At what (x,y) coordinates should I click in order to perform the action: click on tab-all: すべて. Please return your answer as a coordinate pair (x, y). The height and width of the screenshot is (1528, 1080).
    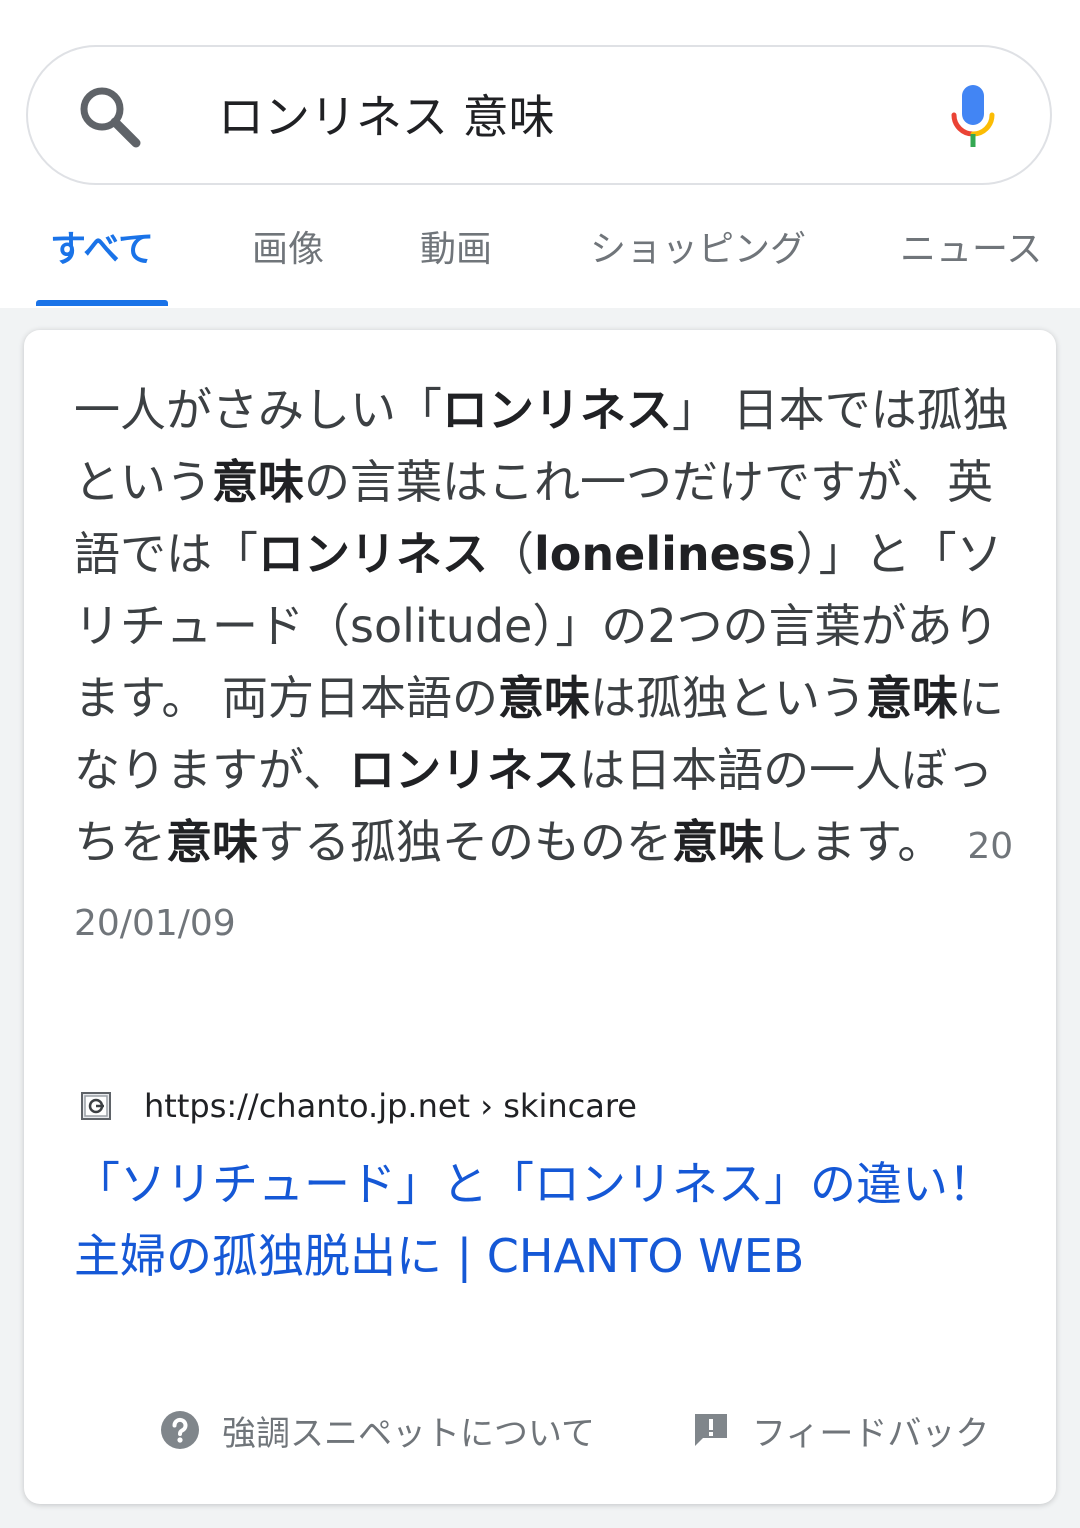
    Looking at the image, I should click on (102, 250).